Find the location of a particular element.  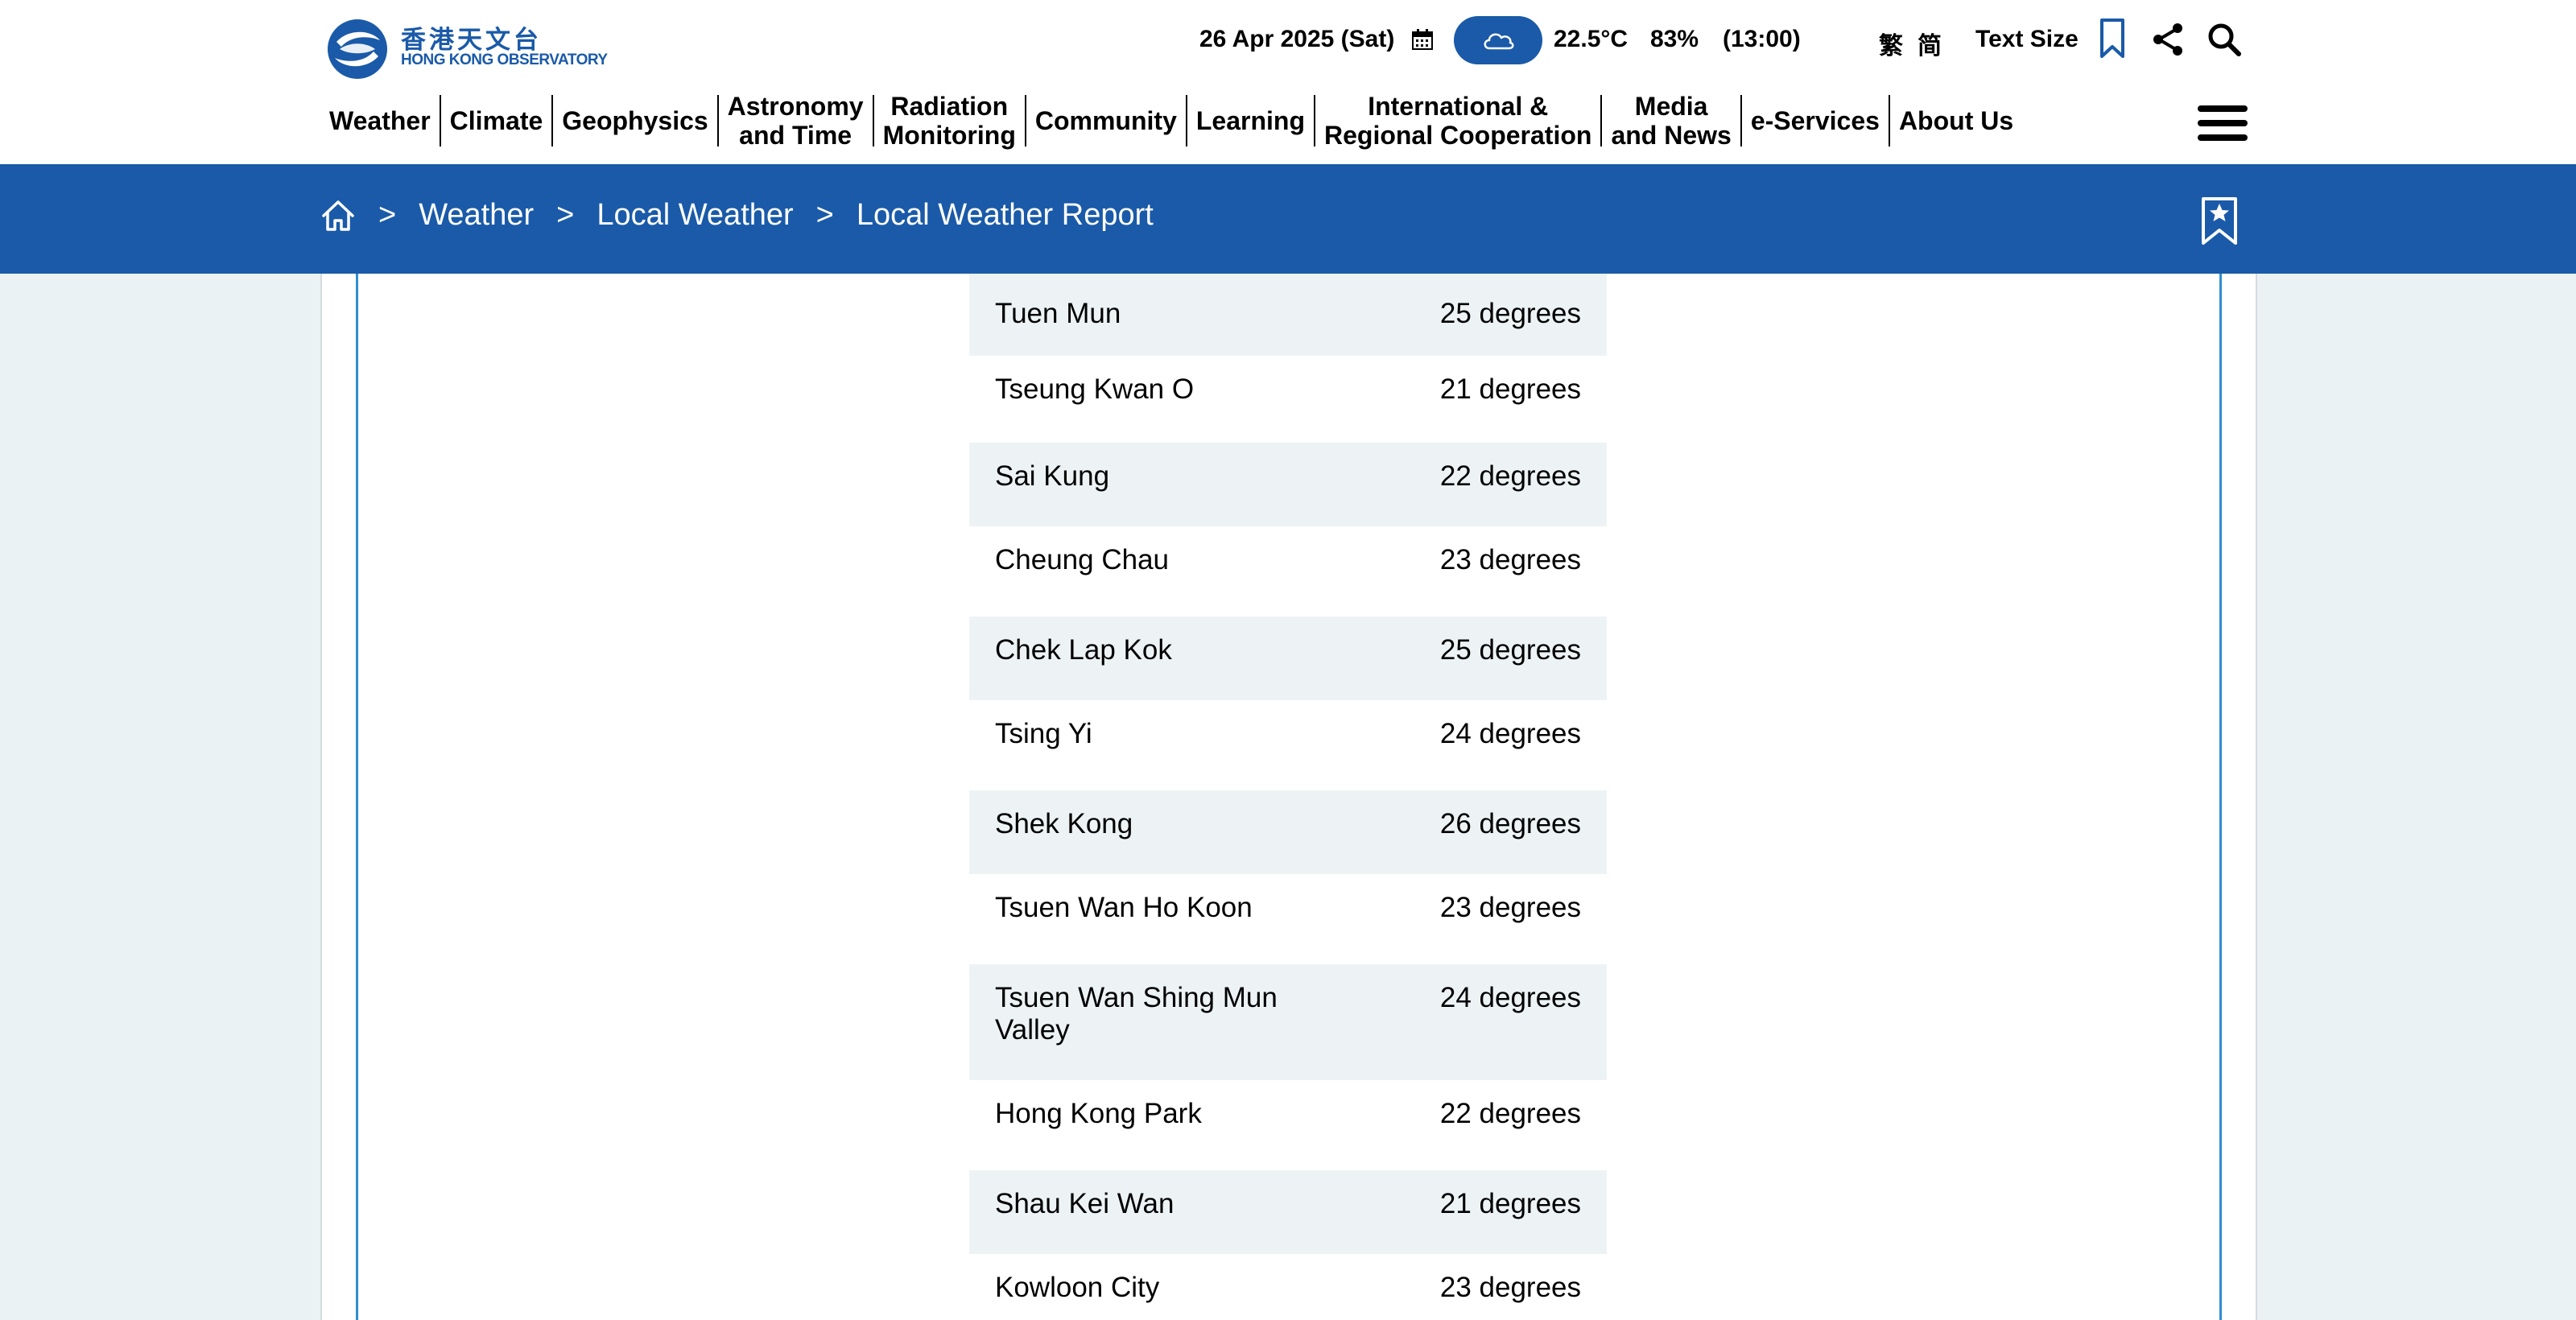

table-row: Sai Kung 22 degrees is located at coordinates (1288, 485).